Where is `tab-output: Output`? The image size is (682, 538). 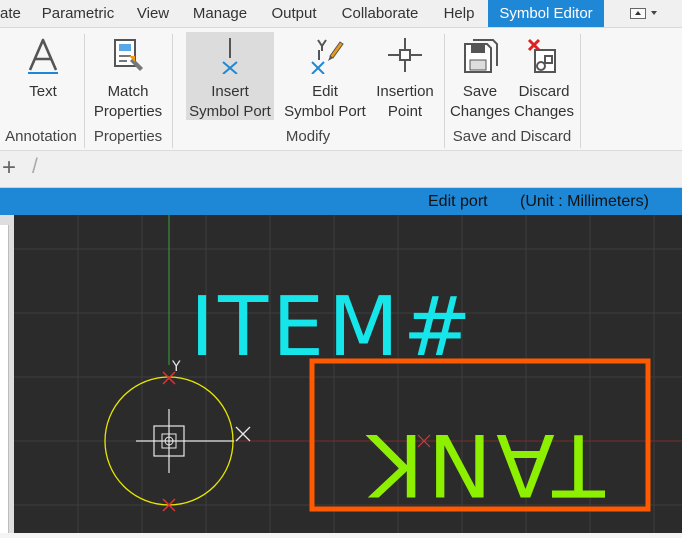 tab-output: Output is located at coordinates (294, 13).